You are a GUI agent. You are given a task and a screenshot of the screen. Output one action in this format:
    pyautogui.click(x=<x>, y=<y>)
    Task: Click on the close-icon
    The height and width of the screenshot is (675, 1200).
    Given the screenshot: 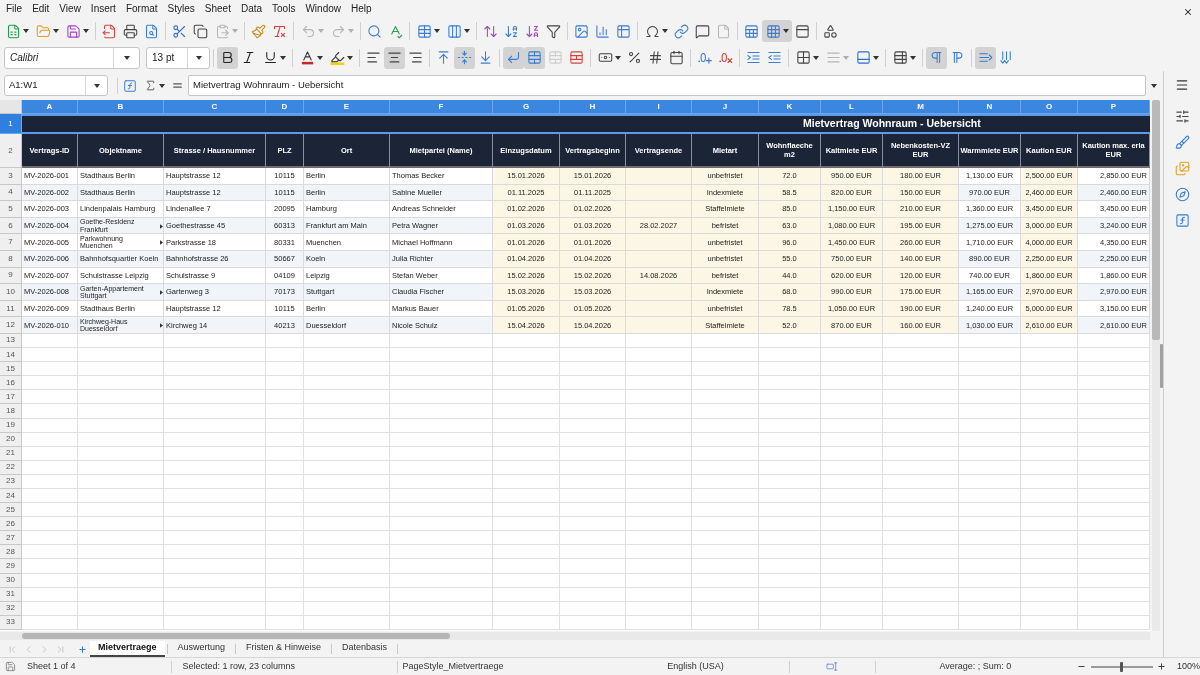 What is the action you would take?
    pyautogui.click(x=1188, y=12)
    